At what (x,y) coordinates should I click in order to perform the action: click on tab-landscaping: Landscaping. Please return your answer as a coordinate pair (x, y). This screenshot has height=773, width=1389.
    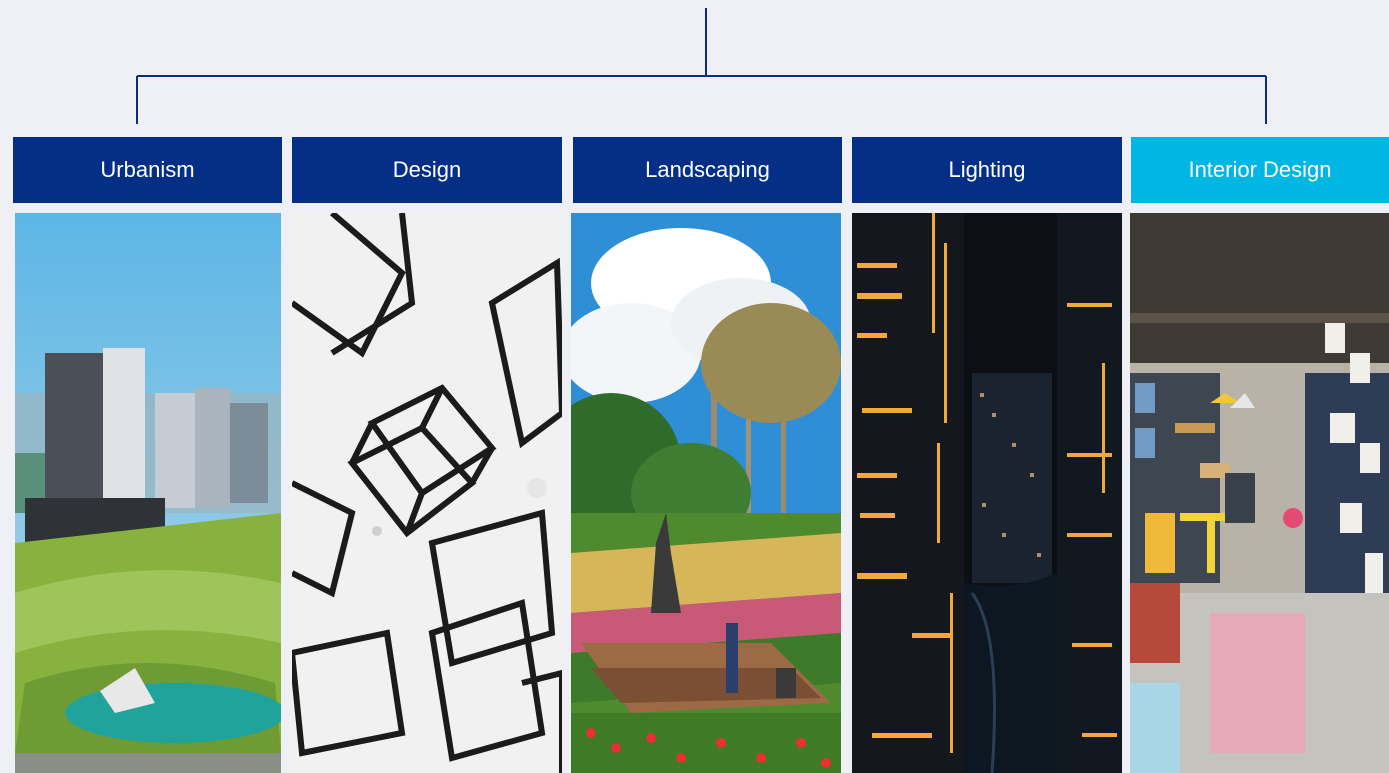
    Looking at the image, I should click on (707, 170).